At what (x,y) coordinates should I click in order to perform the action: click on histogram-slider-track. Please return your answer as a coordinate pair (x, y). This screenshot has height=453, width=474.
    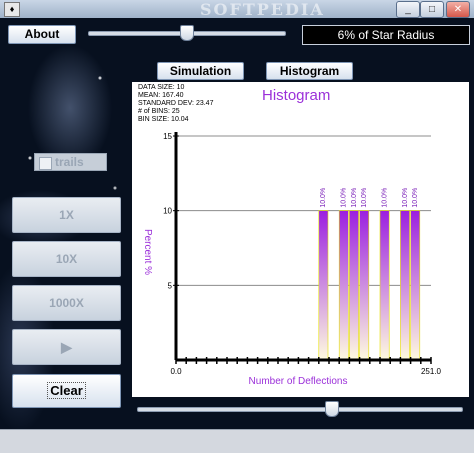
    Looking at the image, I should click on (300, 409).